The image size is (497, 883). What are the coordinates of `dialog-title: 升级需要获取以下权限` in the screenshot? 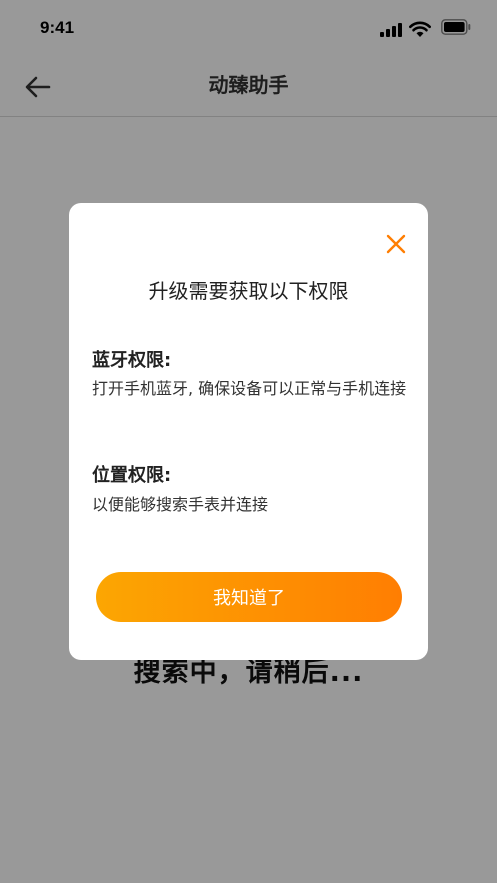 It's located at (248, 291).